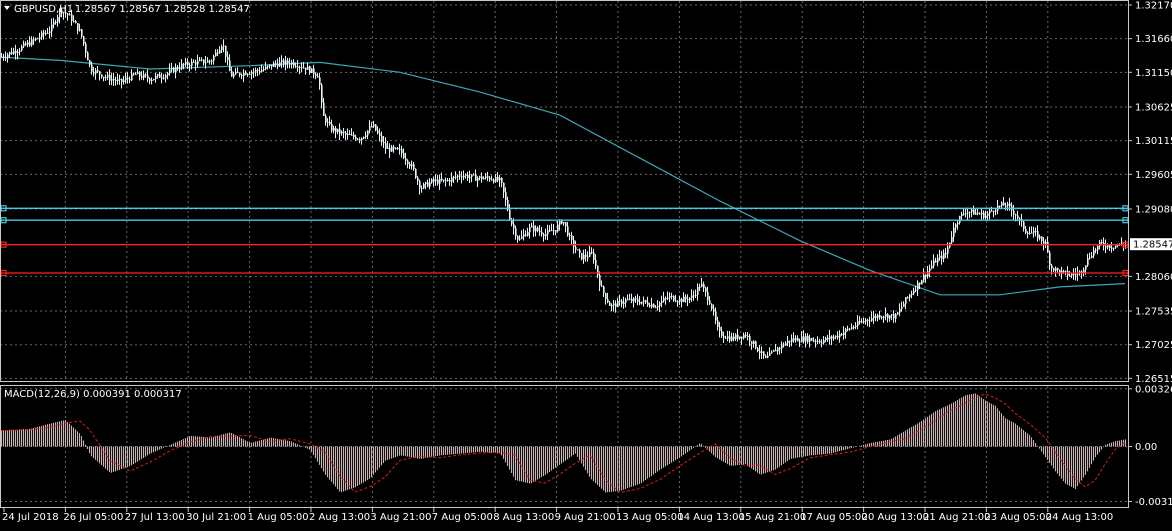 This screenshot has height=531, width=1172. Describe the element at coordinates (772, 517) in the screenshot. I see `time-axis-label: 15 Aug 21:00` at that location.